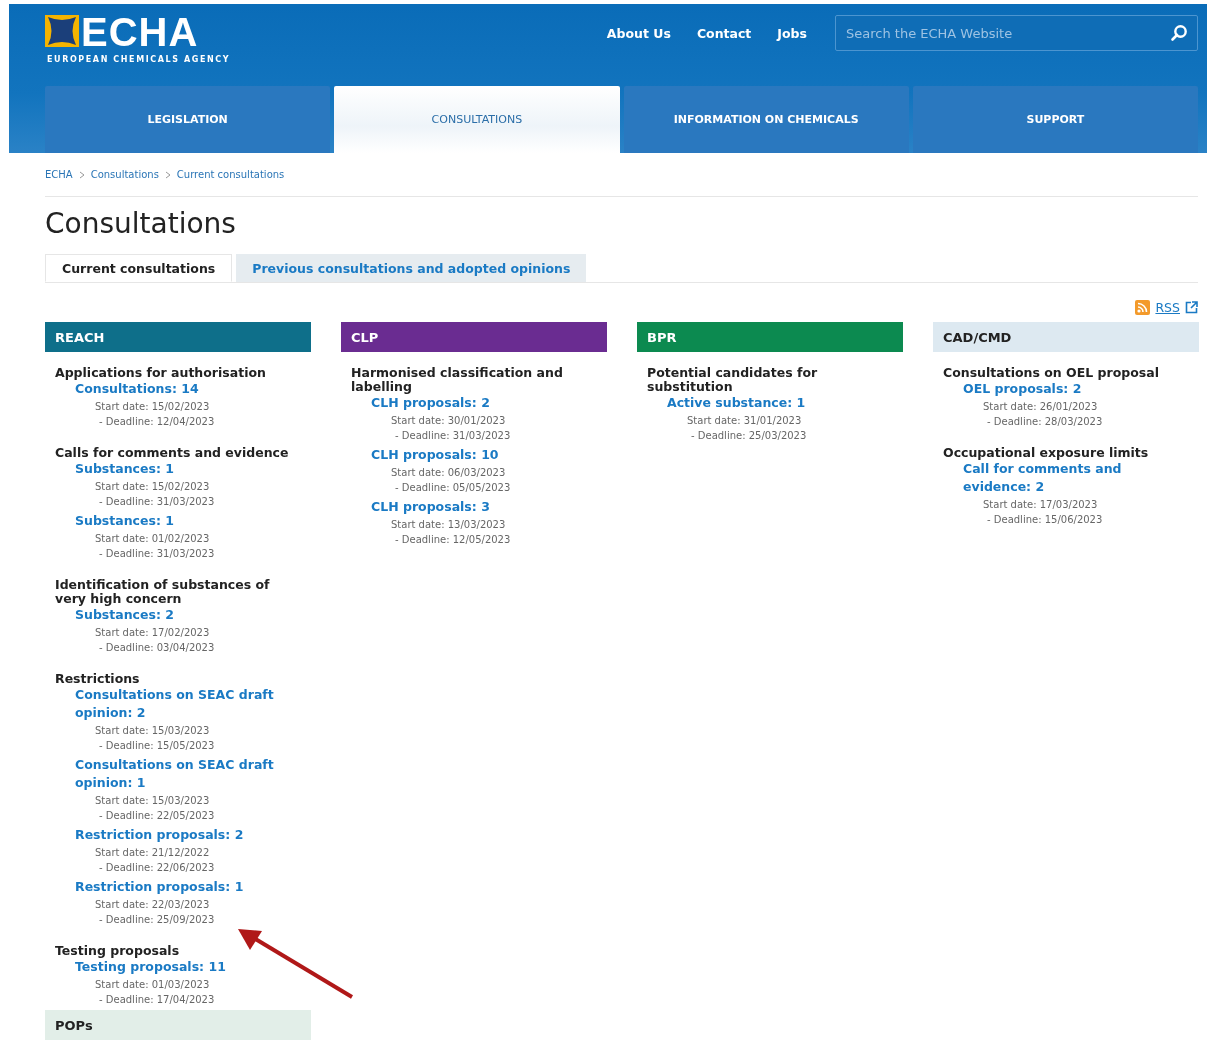 The width and height of the screenshot is (1207, 1059). What do you see at coordinates (1051, 373) in the screenshot?
I see `group-heading: Consultations on OEL proposal` at bounding box center [1051, 373].